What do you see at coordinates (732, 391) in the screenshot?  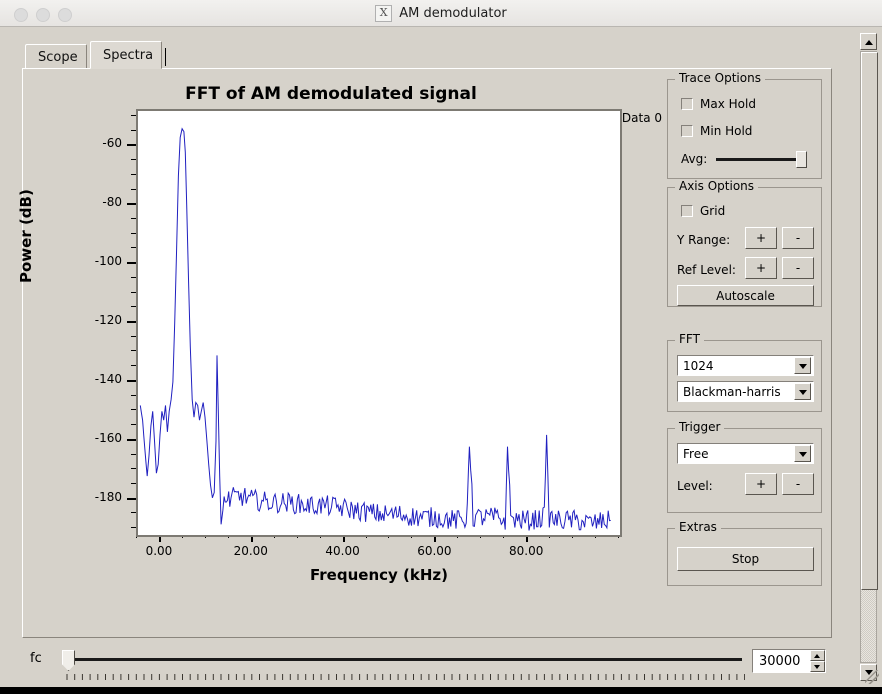 I see `fft-window-value: Blackman-harris` at bounding box center [732, 391].